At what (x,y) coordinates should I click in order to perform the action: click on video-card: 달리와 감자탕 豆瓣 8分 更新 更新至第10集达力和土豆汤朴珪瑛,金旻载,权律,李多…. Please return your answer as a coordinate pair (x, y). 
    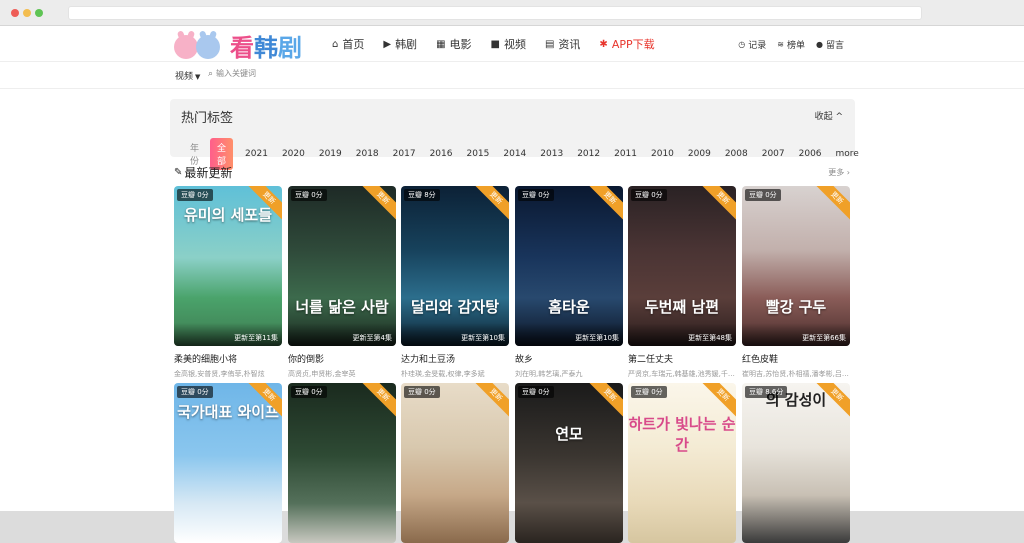
    Looking at the image, I should click on (455, 282).